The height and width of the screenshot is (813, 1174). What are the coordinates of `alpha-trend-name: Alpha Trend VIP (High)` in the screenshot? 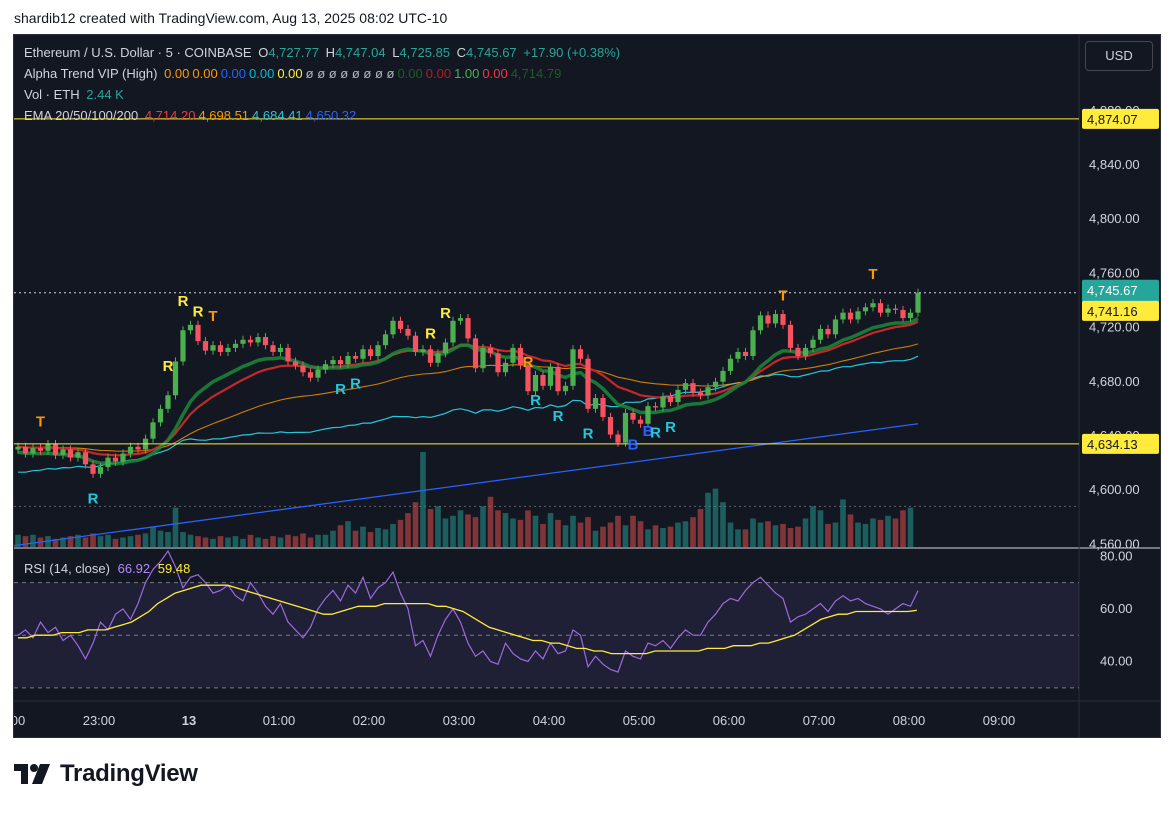 It's located at (90, 73).